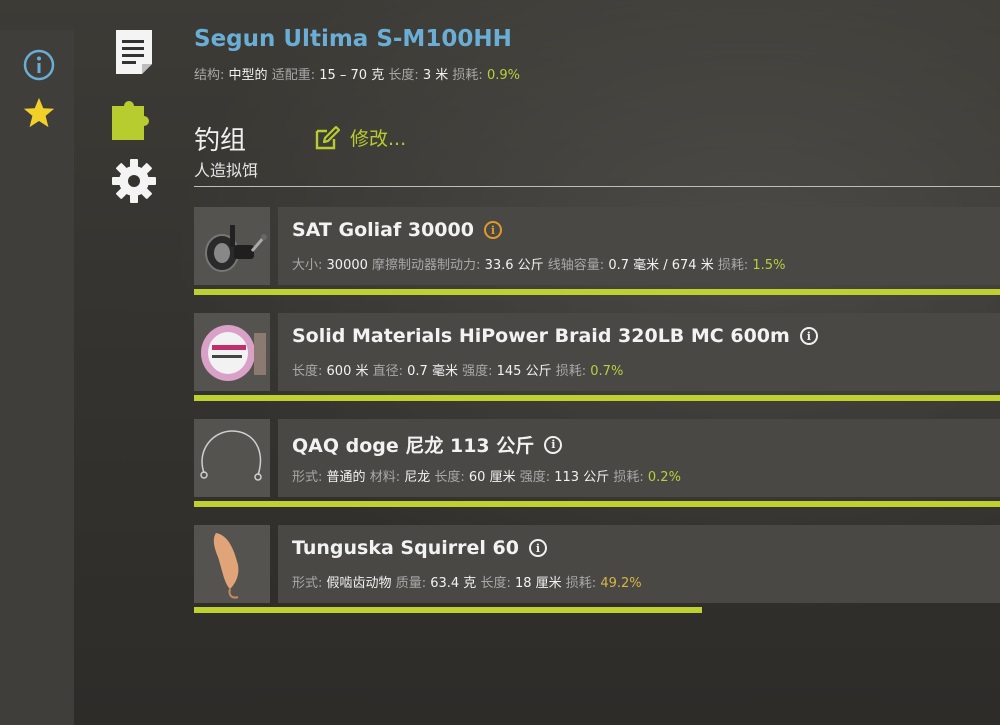  What do you see at coordinates (383, 230) in the screenshot?
I see `reel-name-text: SAT Goliaf 30000` at bounding box center [383, 230].